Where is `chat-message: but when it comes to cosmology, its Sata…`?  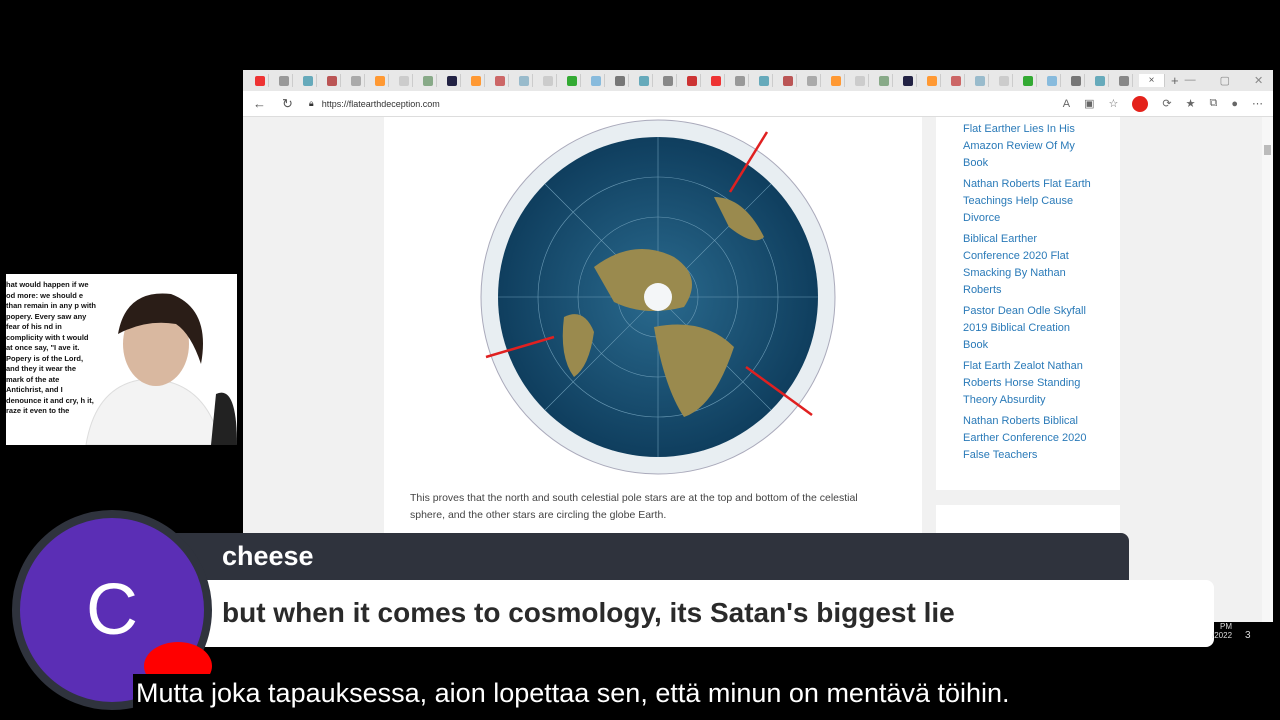
chat-message: but when it comes to cosmology, its Sata… is located at coordinates (709, 613).